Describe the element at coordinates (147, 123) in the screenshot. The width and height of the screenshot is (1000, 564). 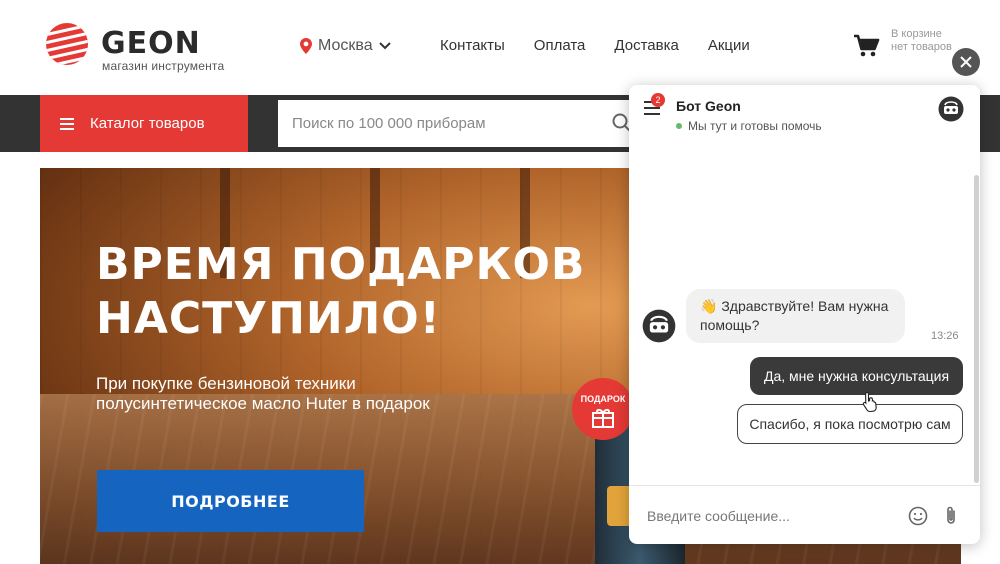
I see `catalog-label: Каталог товаров` at that location.